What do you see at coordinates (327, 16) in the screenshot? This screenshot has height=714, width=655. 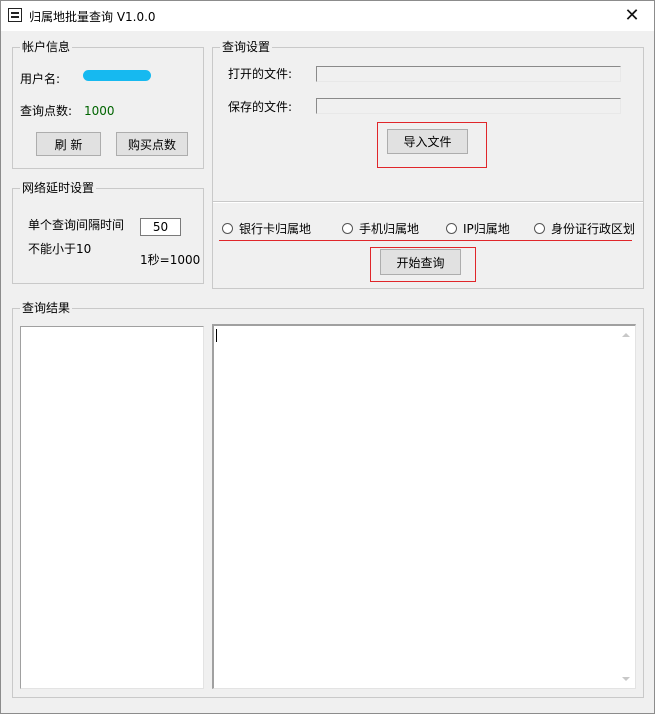 I see `title-bar: 归属地批量查询 V1.0.0 ✕` at bounding box center [327, 16].